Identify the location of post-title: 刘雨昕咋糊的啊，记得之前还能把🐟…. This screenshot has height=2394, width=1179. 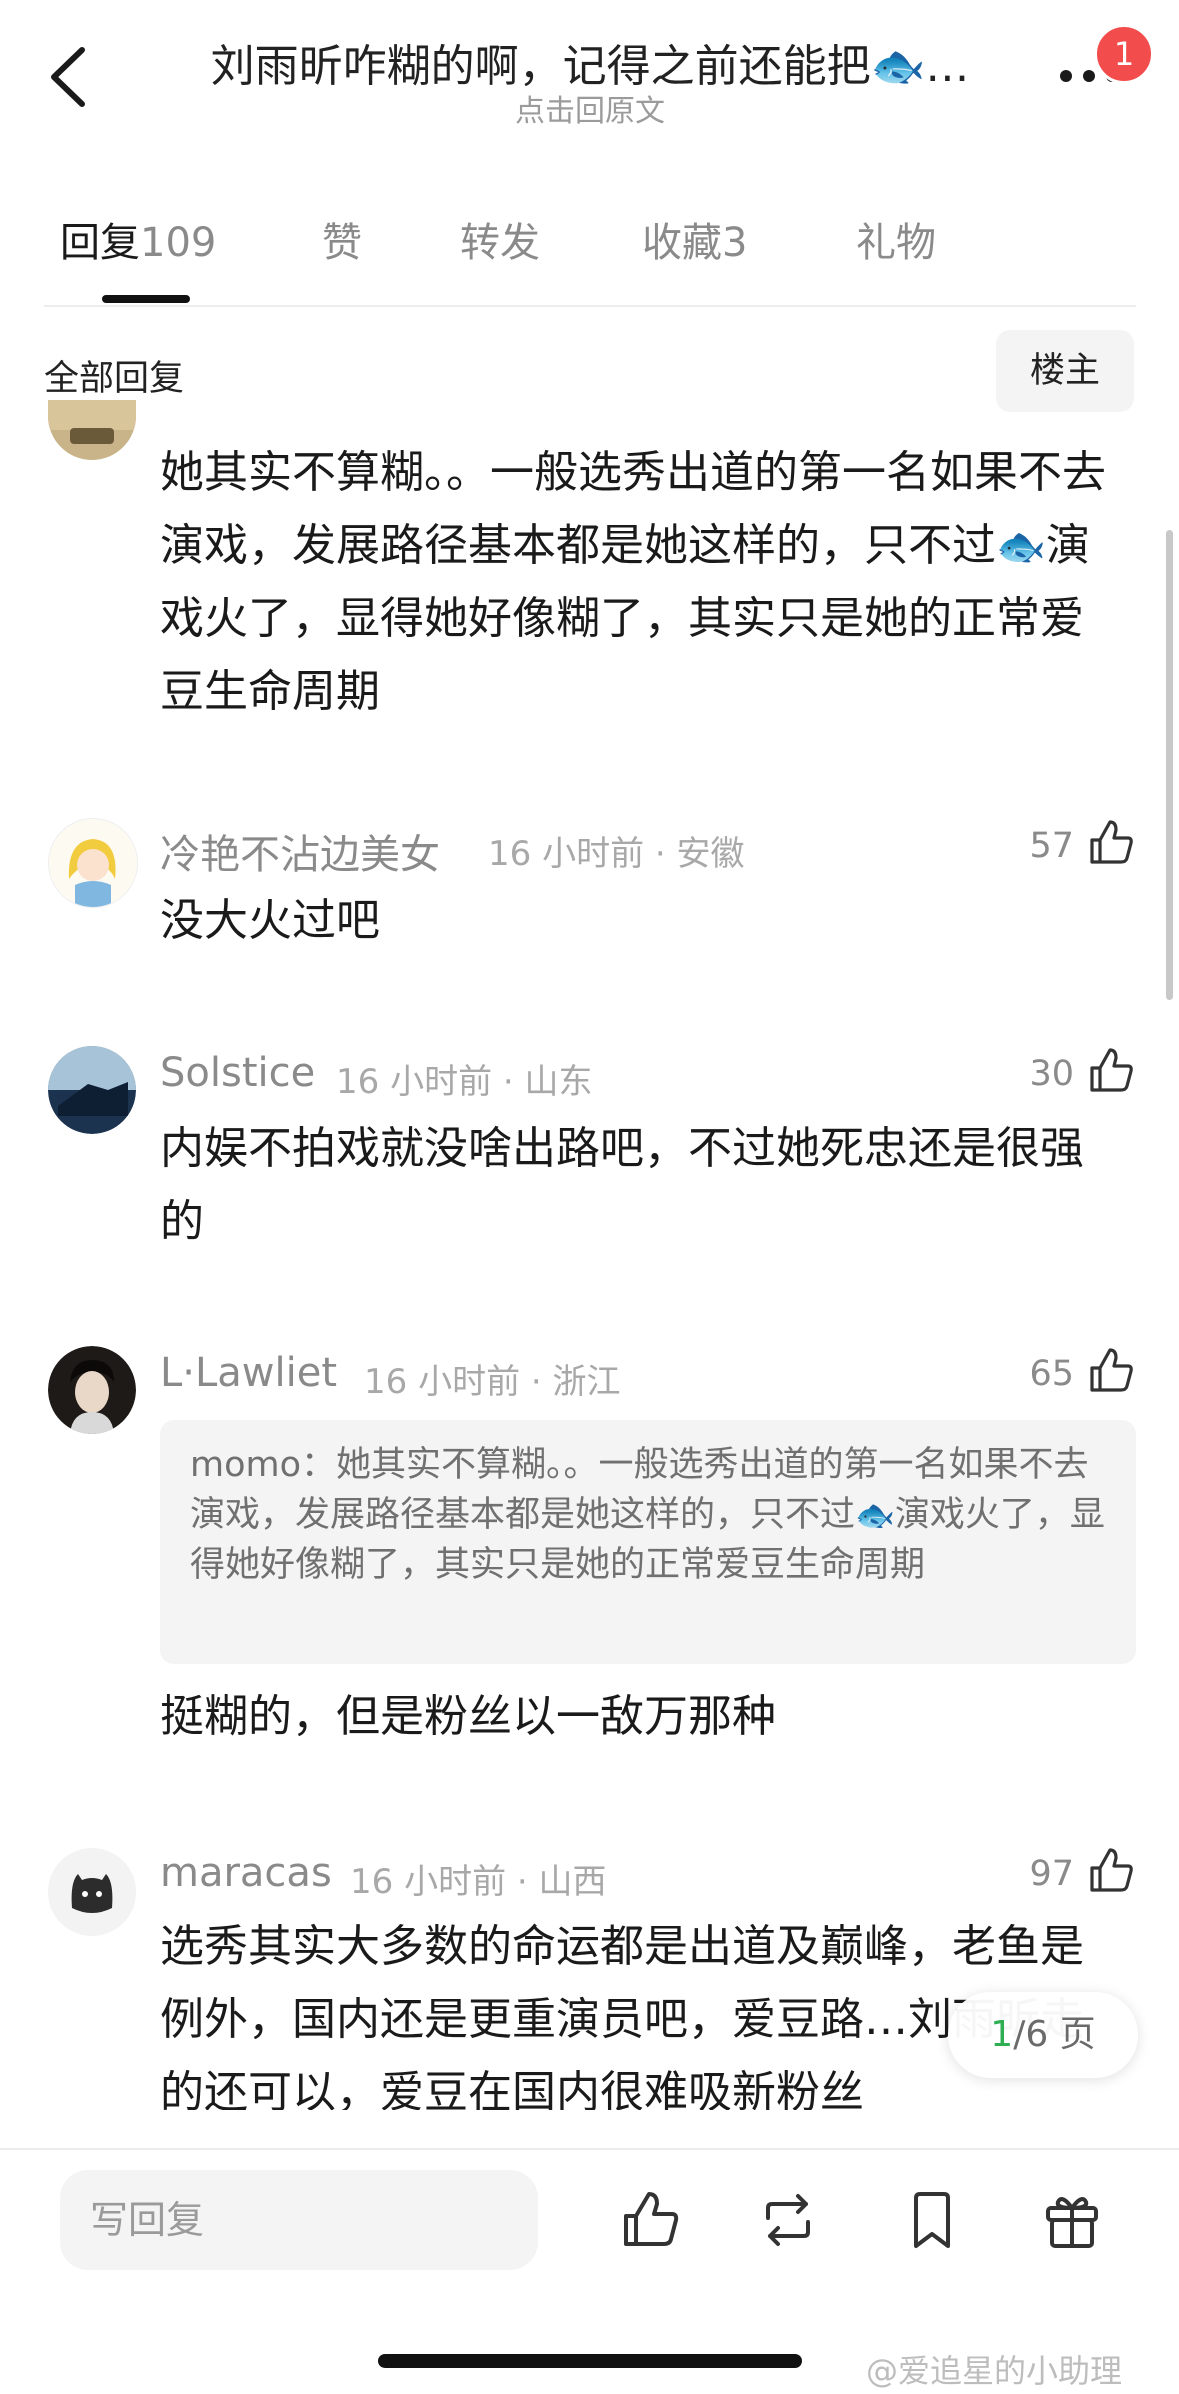
(590, 62).